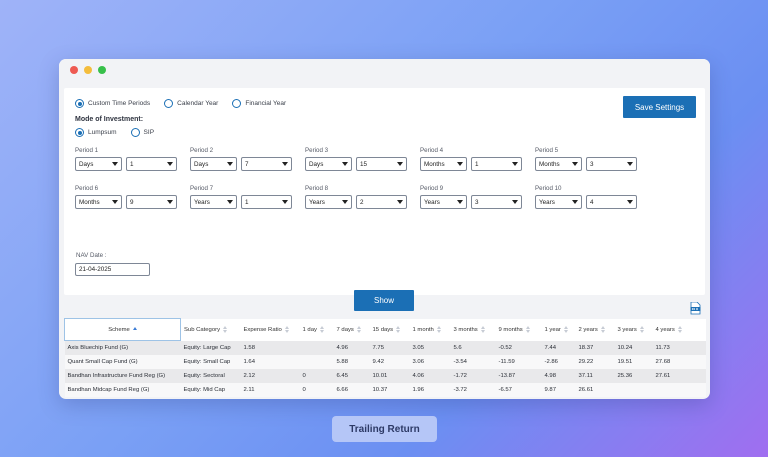  Describe the element at coordinates (595, 347) in the screenshot. I see `table-cell: 18.37` at that location.